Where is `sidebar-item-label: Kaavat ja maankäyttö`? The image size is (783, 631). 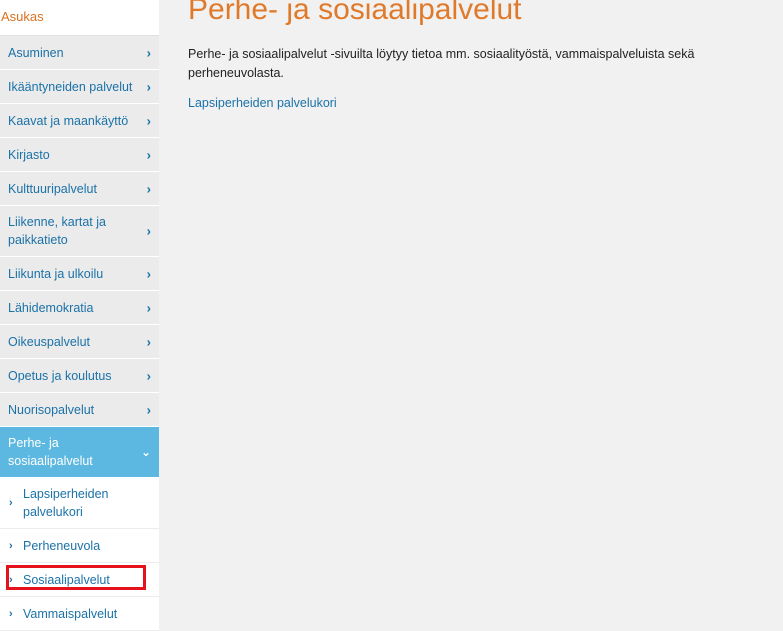 sidebar-item-label: Kaavat ja maankäyttö is located at coordinates (68, 120).